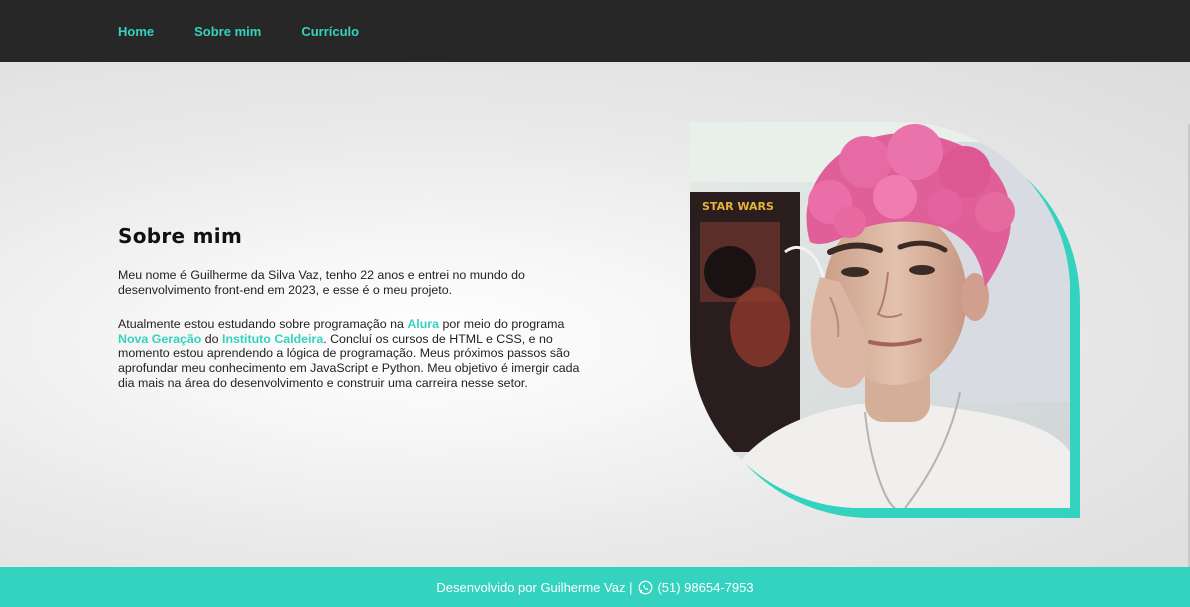 This screenshot has width=1190, height=607. I want to click on nav-link-home: Home, so click(136, 31).